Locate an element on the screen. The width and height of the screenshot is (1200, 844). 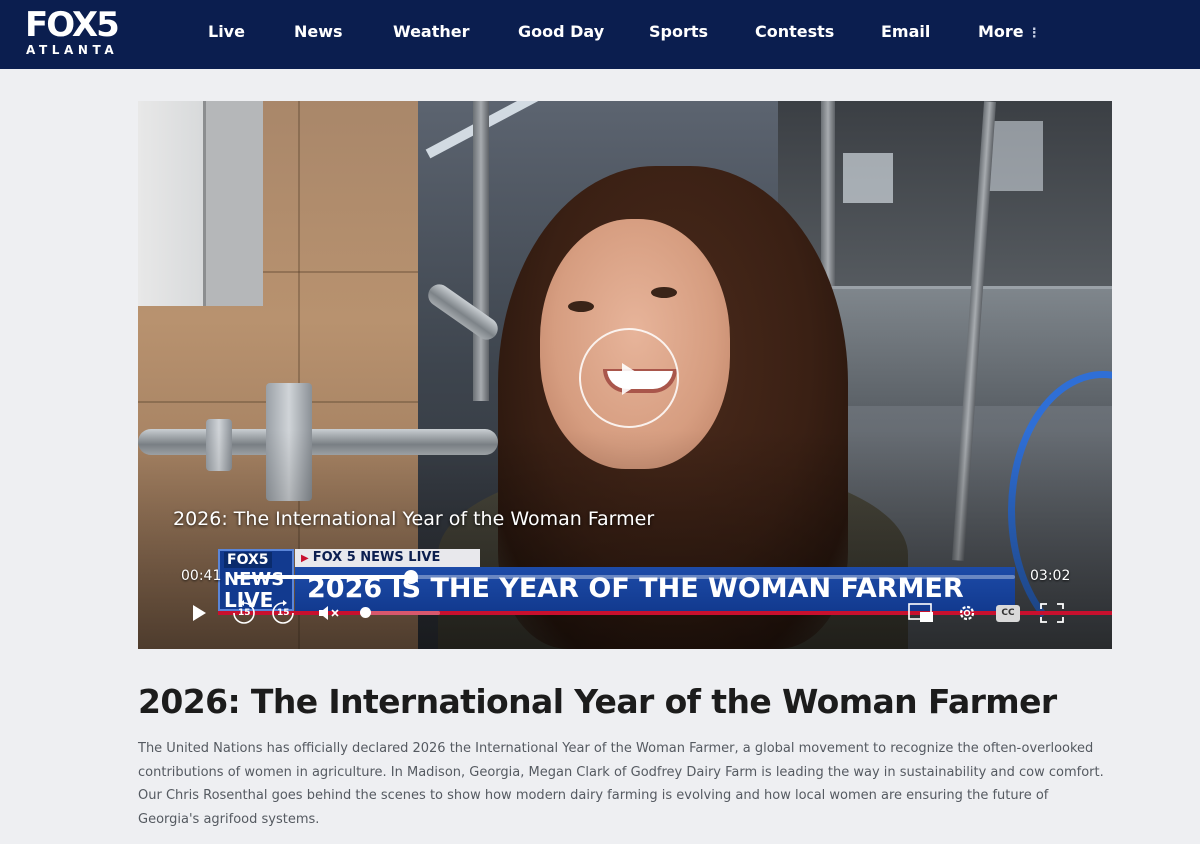
settings-icon is located at coordinates (967, 613).